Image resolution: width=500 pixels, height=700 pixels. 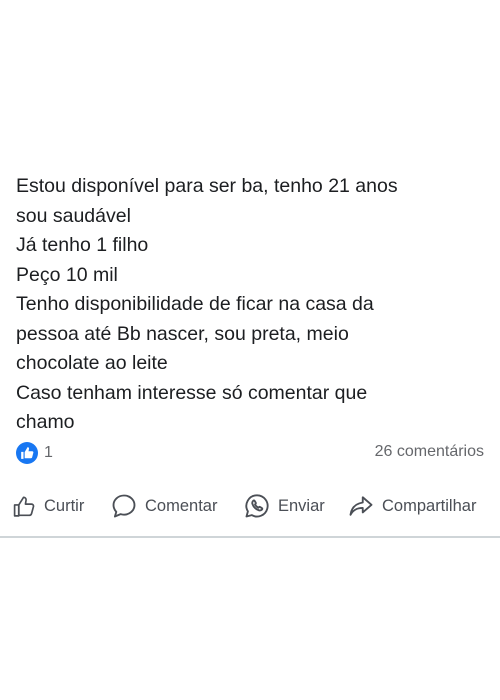 I want to click on share-arrow-icon, so click(x=361, y=506).